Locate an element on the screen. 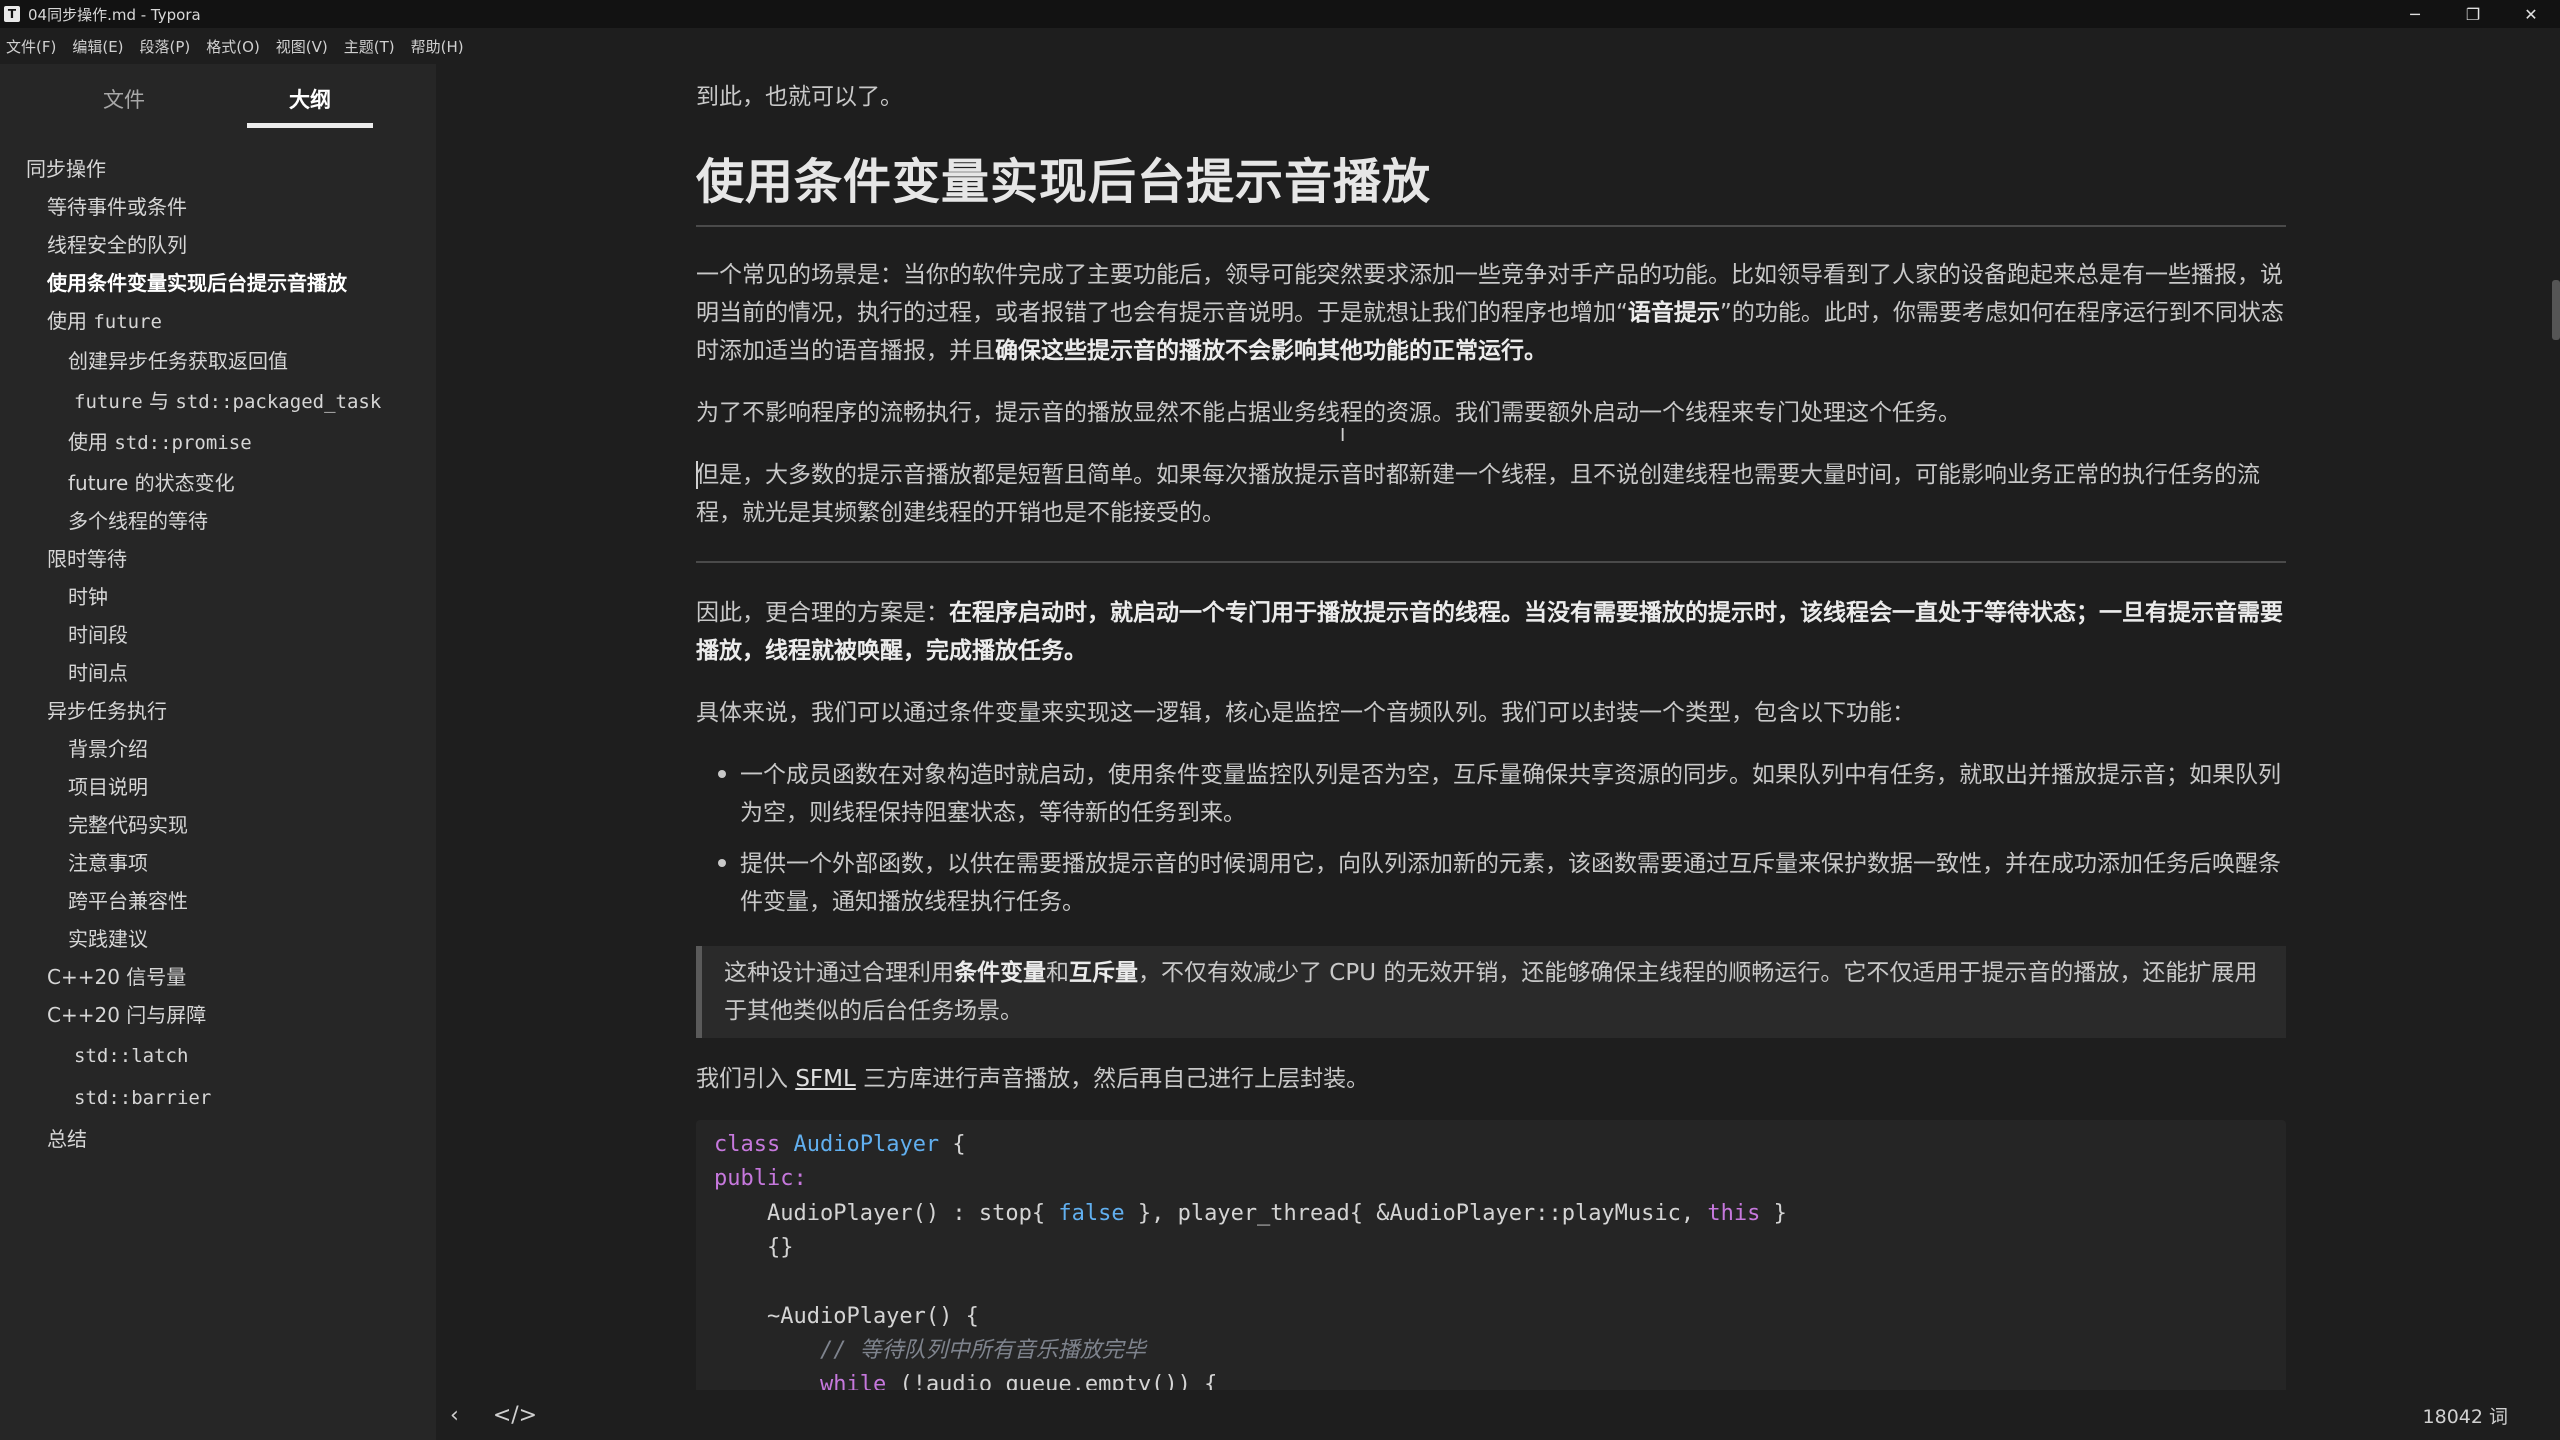 The width and height of the screenshot is (2560, 1440). bold-text: 互斥量 is located at coordinates (1103, 973).